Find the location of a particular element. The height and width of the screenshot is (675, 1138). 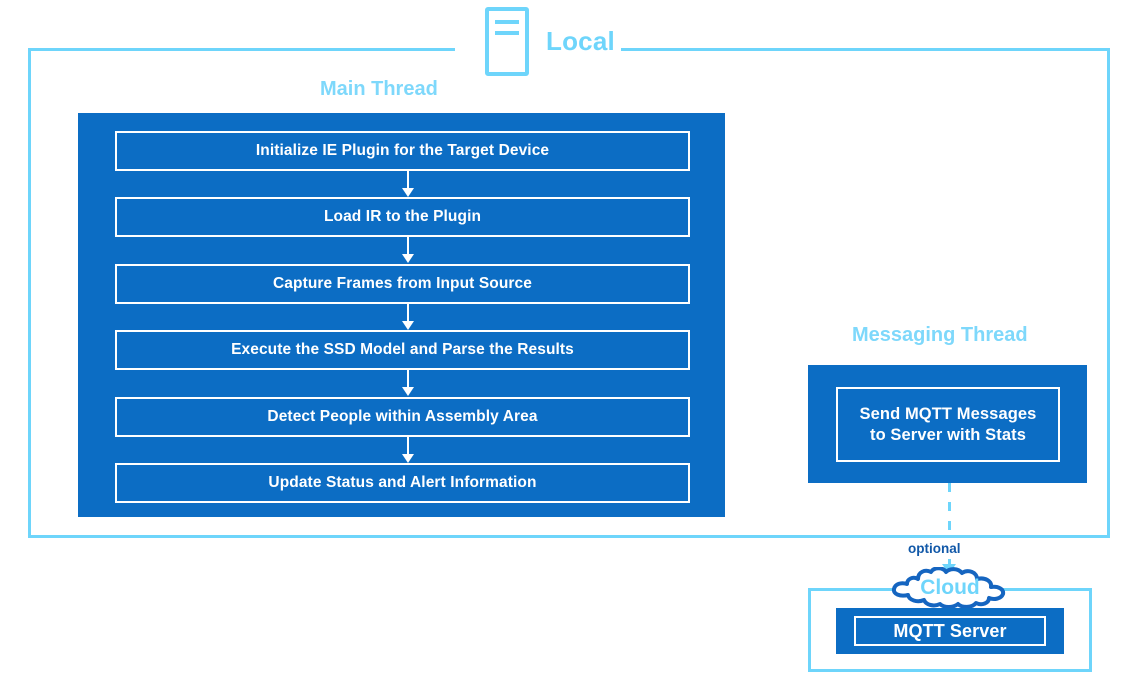

messaging-step-line-1: Send MQTT Messages is located at coordinates (948, 413).